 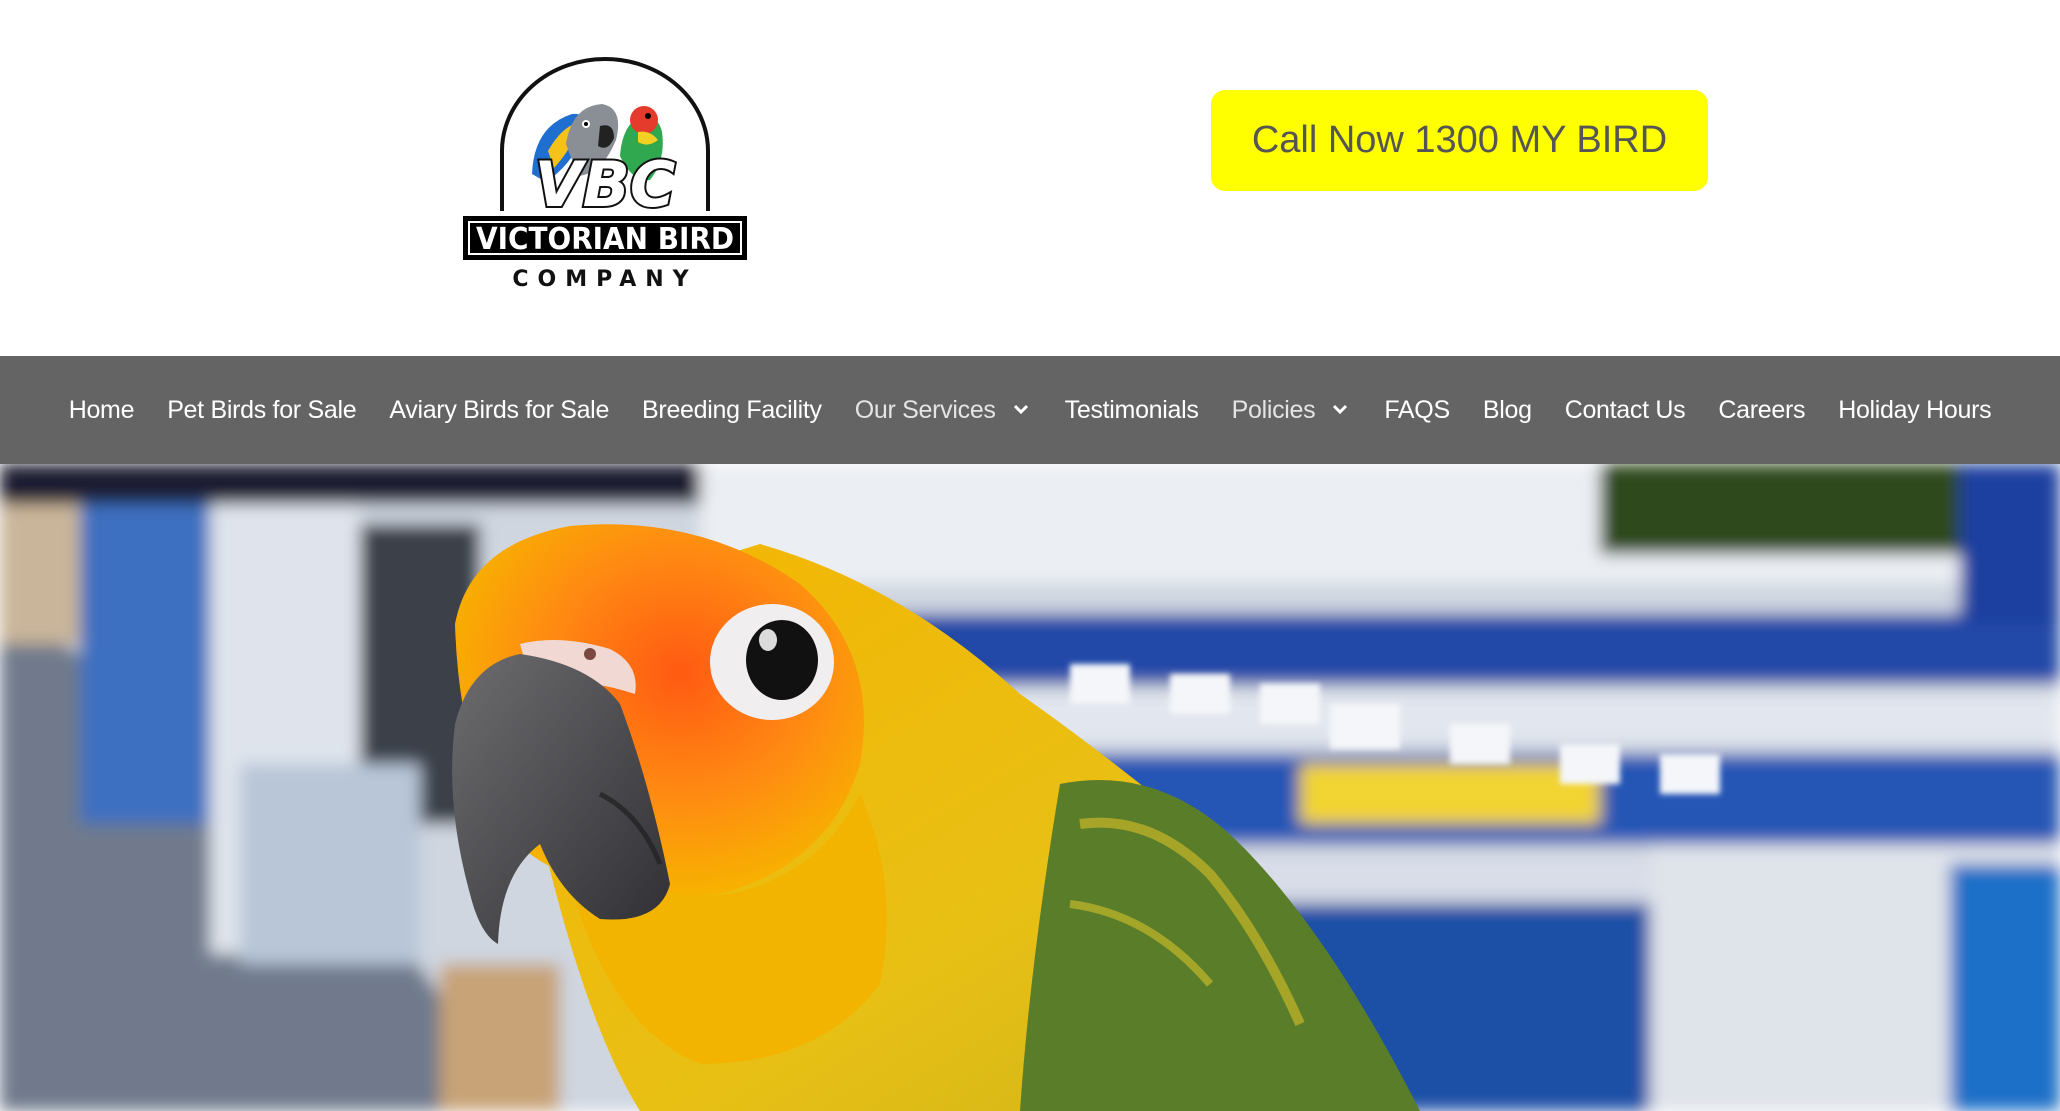 I want to click on nav-item-blog: Blog, so click(x=1507, y=410).